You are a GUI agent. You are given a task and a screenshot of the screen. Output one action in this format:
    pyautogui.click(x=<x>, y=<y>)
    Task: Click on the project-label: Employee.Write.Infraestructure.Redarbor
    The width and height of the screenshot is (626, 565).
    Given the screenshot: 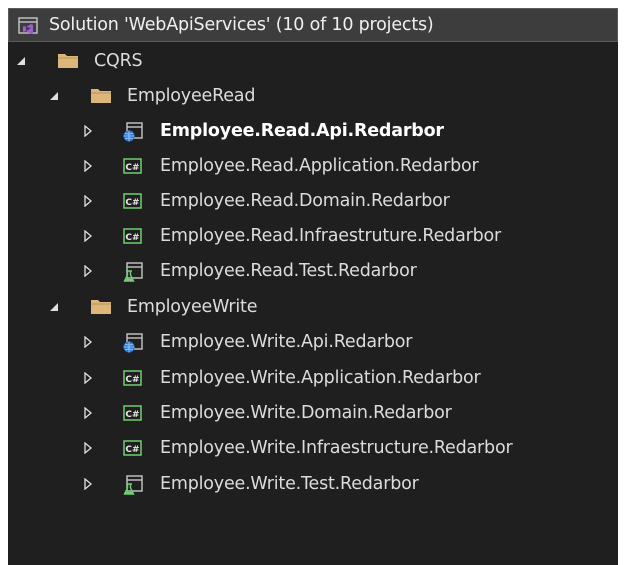 What is the action you would take?
    pyautogui.click(x=336, y=448)
    